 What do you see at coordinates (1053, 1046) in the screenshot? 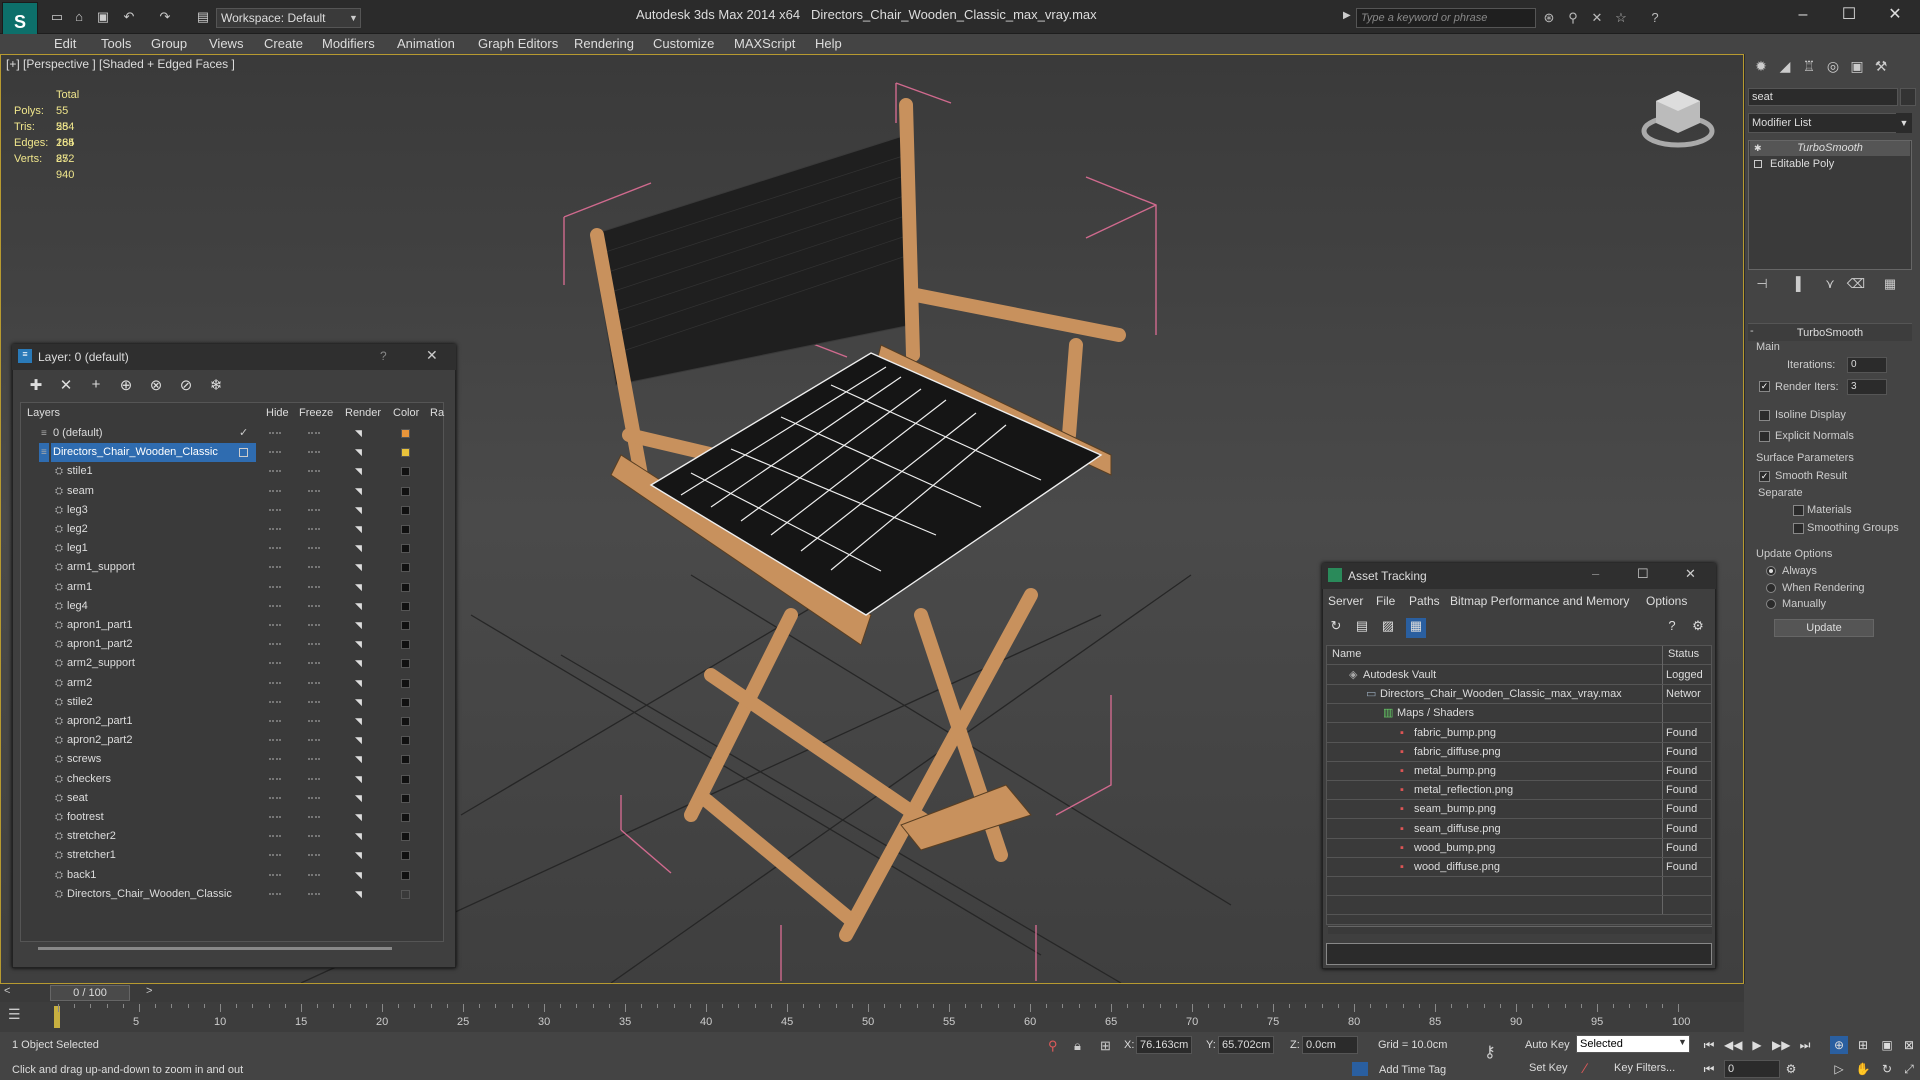
I see `isolate-icon: ⚲` at bounding box center [1053, 1046].